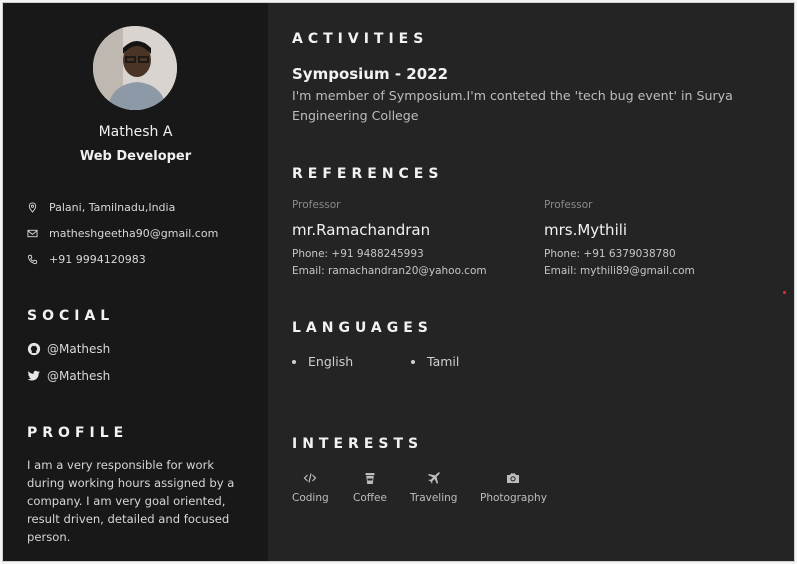  I want to click on reference-2-email: Email: mythili89@gmail.com, so click(619, 271).